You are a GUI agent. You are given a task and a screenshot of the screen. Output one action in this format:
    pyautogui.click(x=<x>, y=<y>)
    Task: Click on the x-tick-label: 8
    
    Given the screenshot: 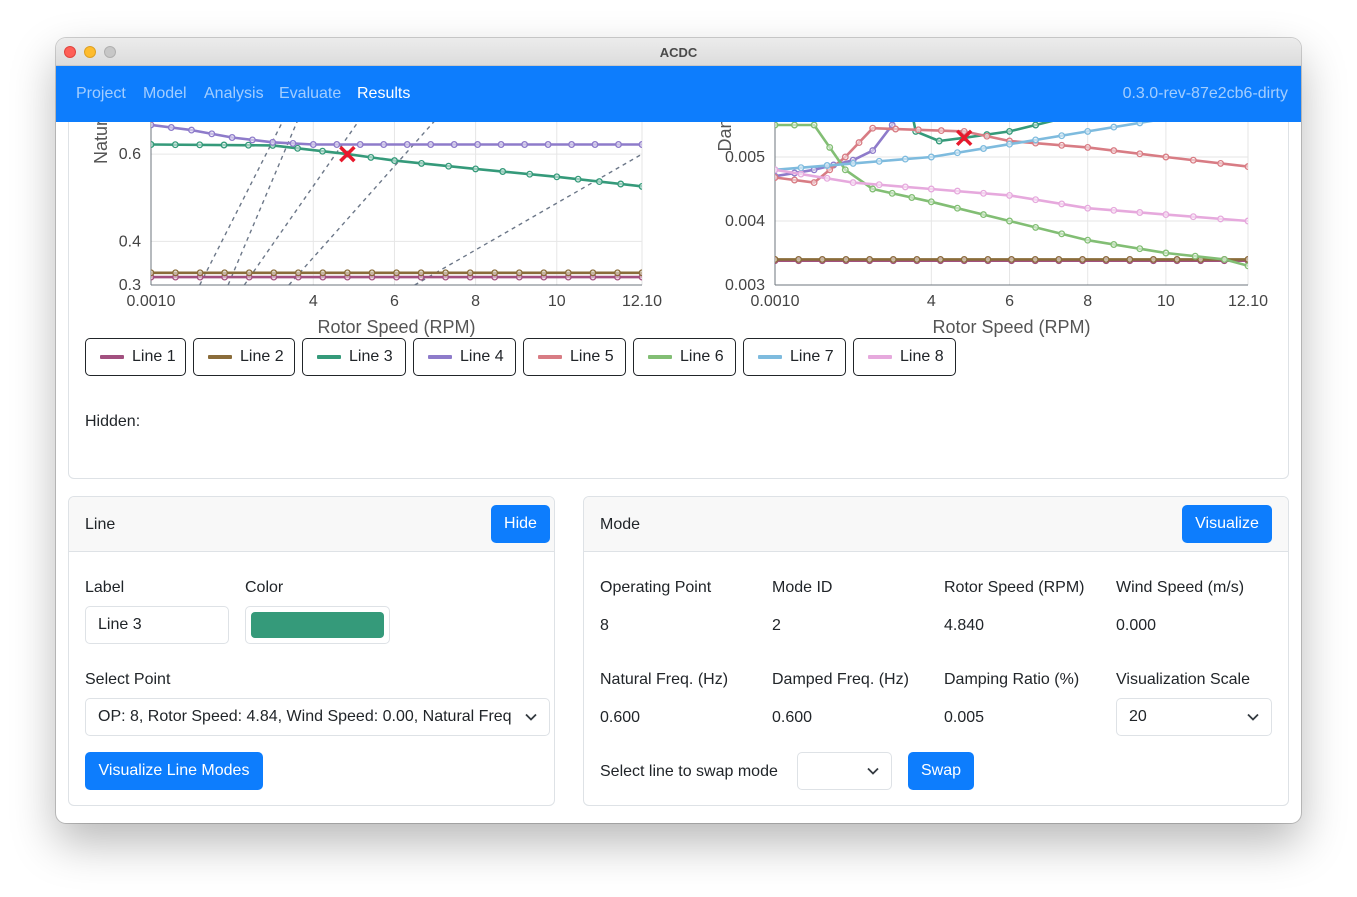 What is the action you would take?
    pyautogui.click(x=1087, y=301)
    